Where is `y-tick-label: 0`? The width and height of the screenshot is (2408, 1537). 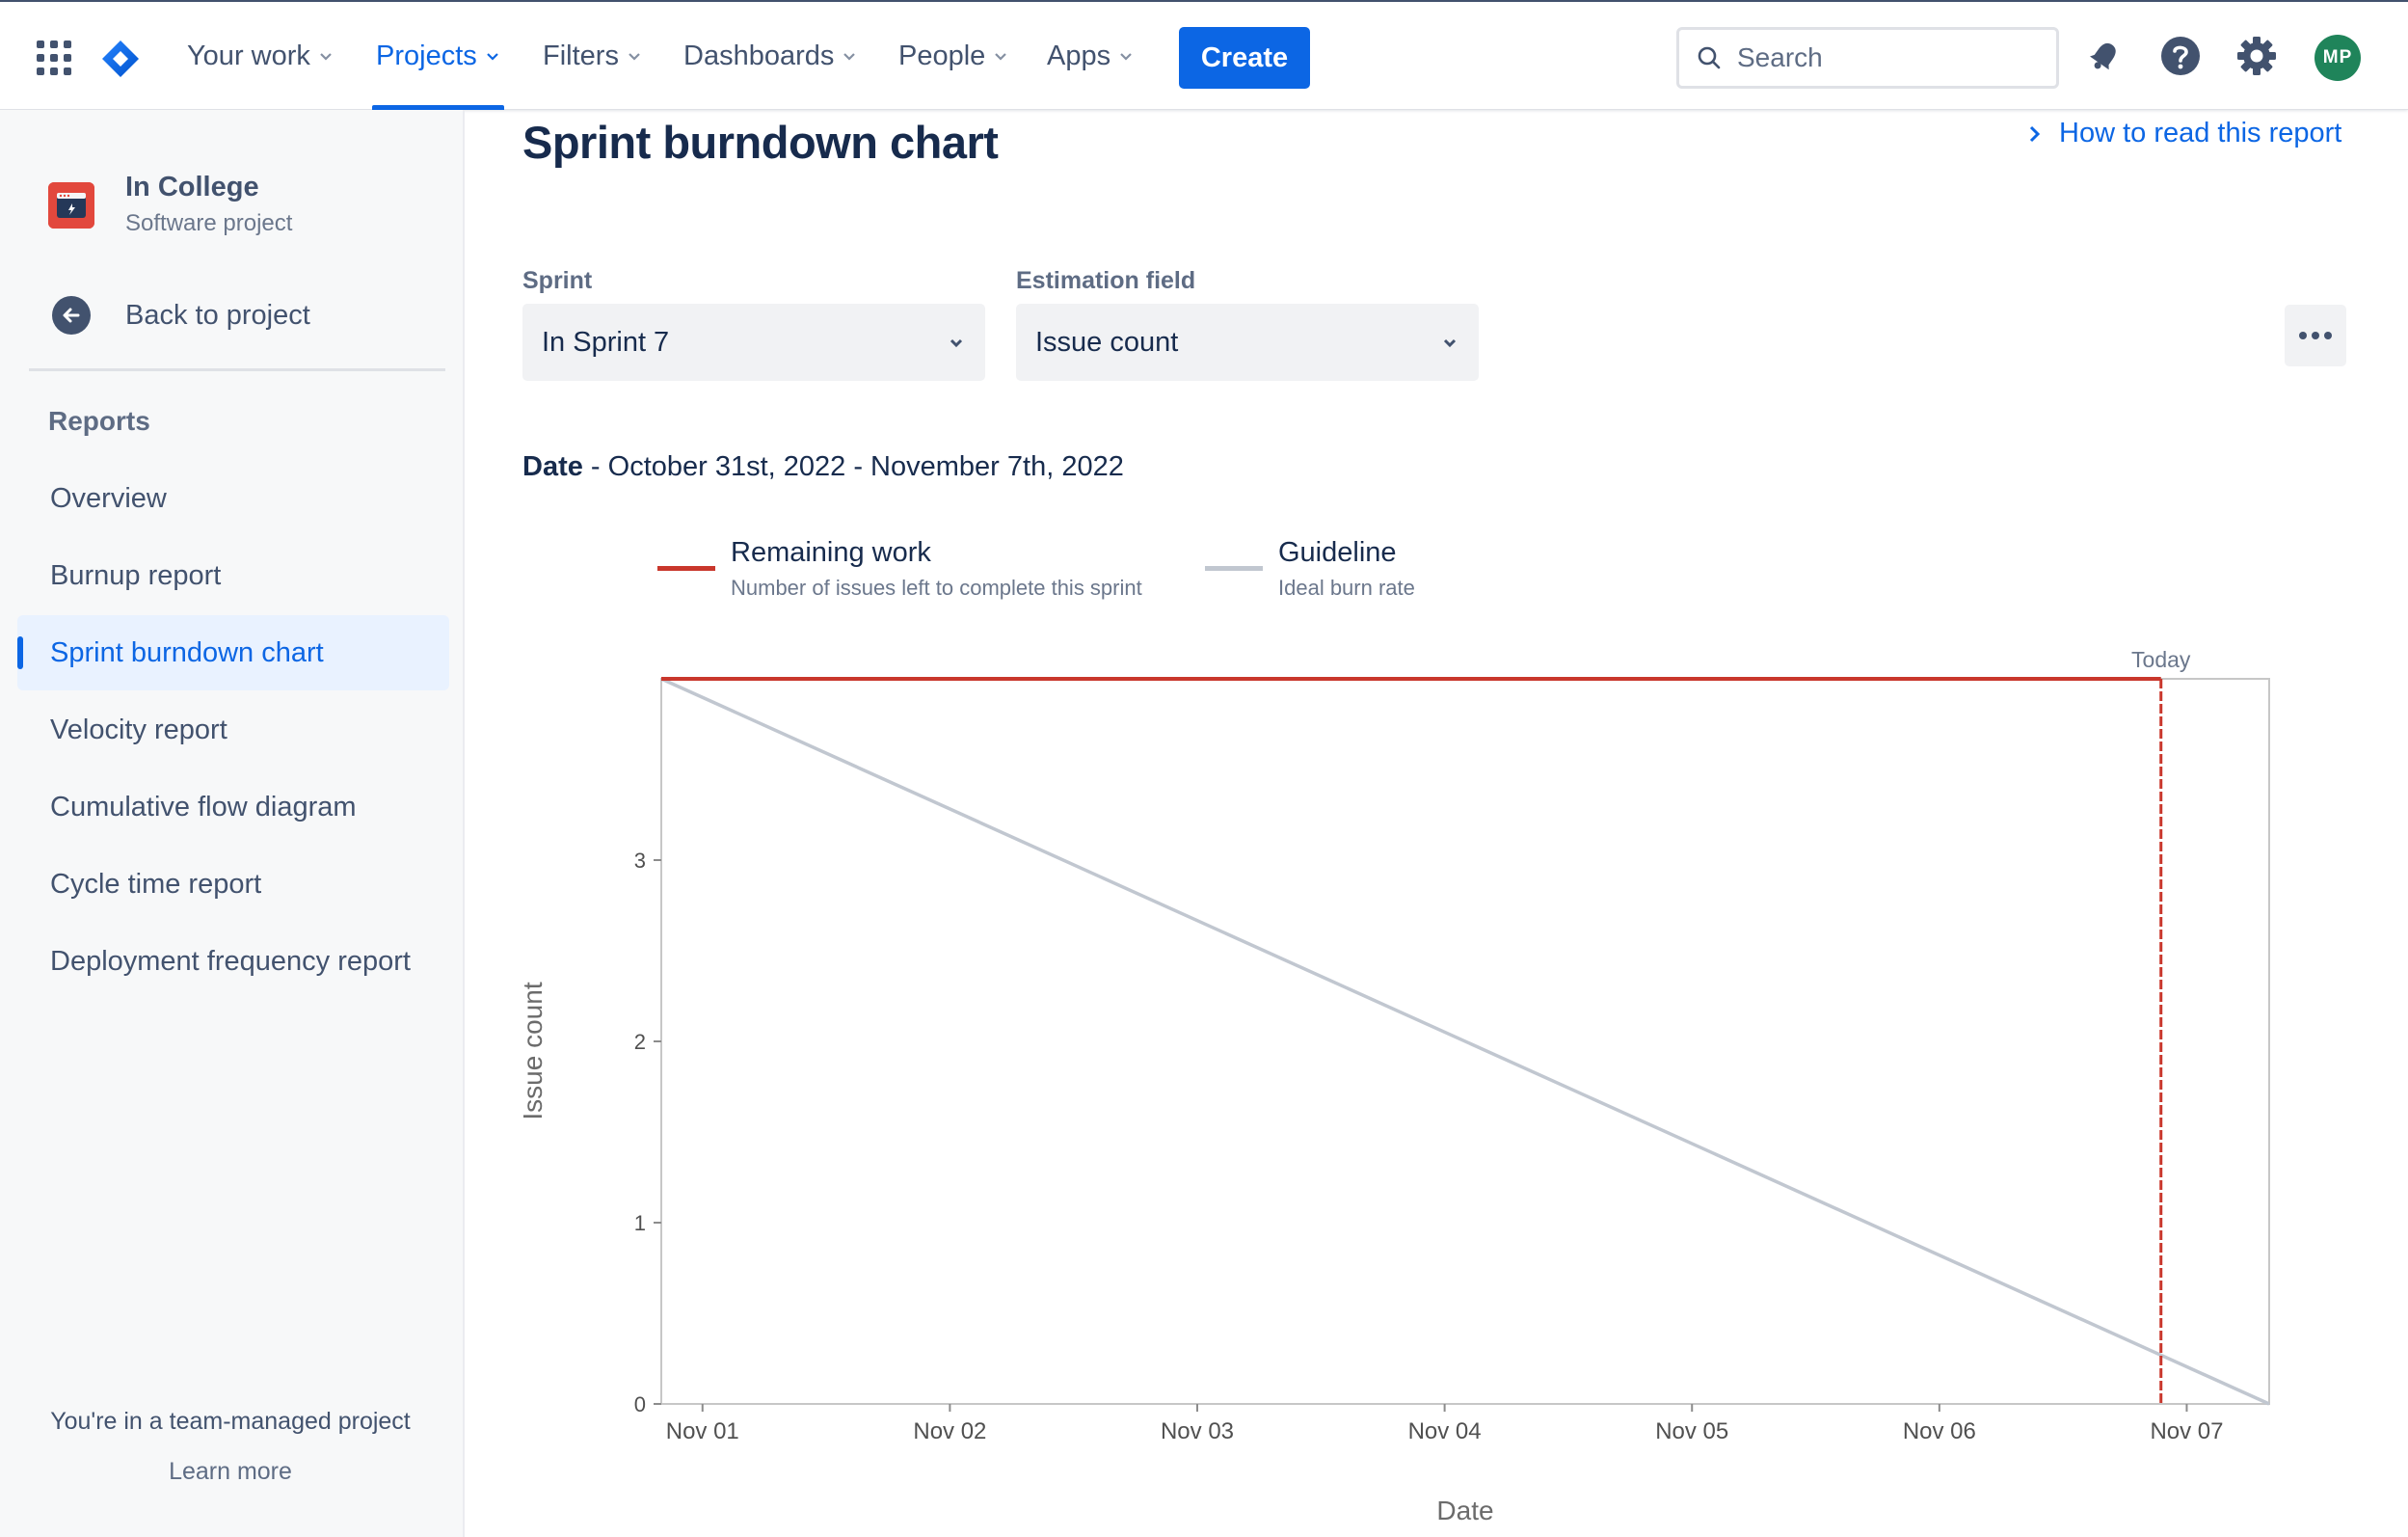 y-tick-label: 0 is located at coordinates (640, 1404).